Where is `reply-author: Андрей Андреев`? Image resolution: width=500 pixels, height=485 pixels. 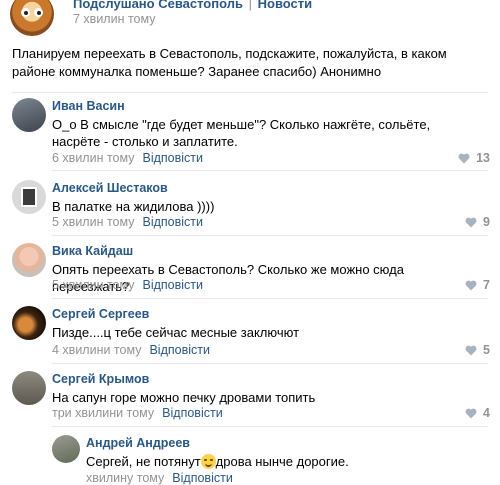 reply-author: Андрей Андреев is located at coordinates (138, 443).